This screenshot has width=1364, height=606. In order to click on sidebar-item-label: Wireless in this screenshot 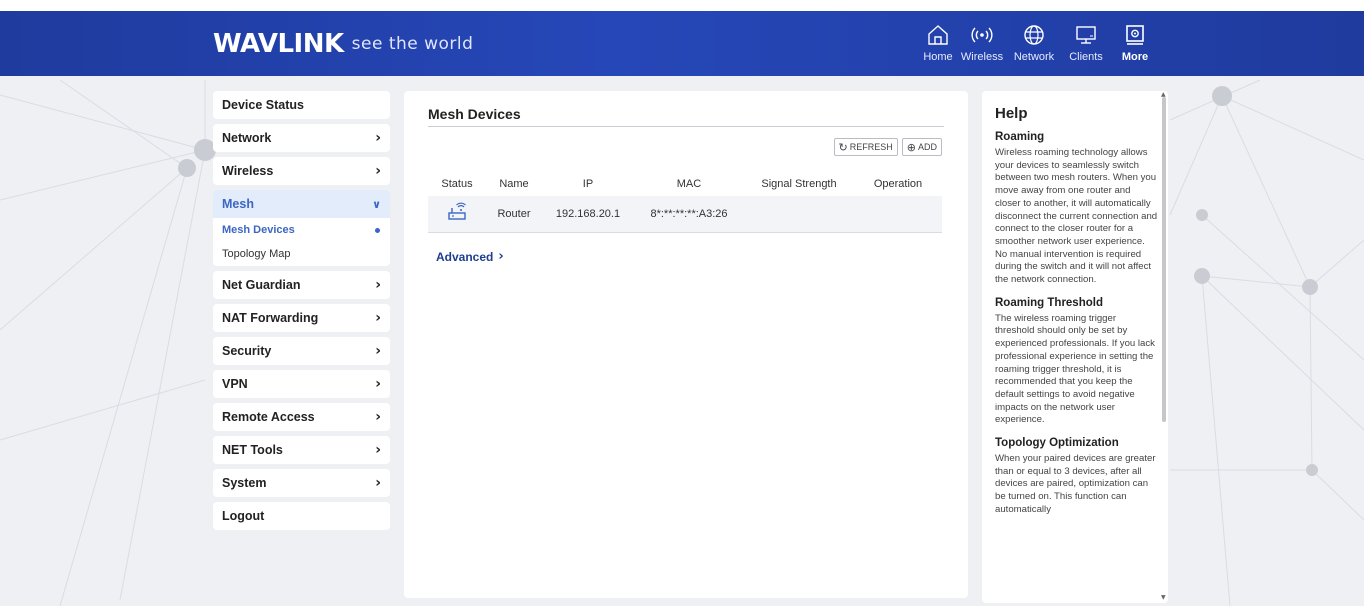, I will do `click(248, 171)`.